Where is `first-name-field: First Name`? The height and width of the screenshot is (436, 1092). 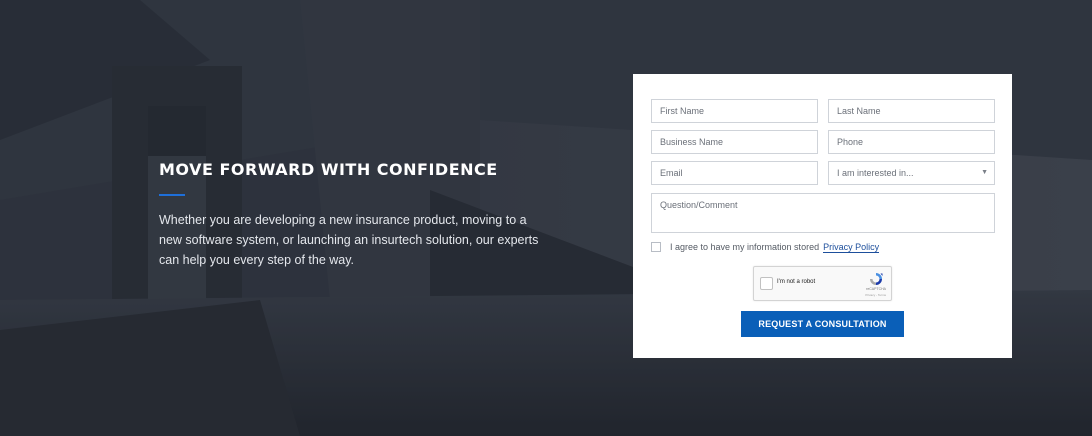 first-name-field: First Name is located at coordinates (734, 111).